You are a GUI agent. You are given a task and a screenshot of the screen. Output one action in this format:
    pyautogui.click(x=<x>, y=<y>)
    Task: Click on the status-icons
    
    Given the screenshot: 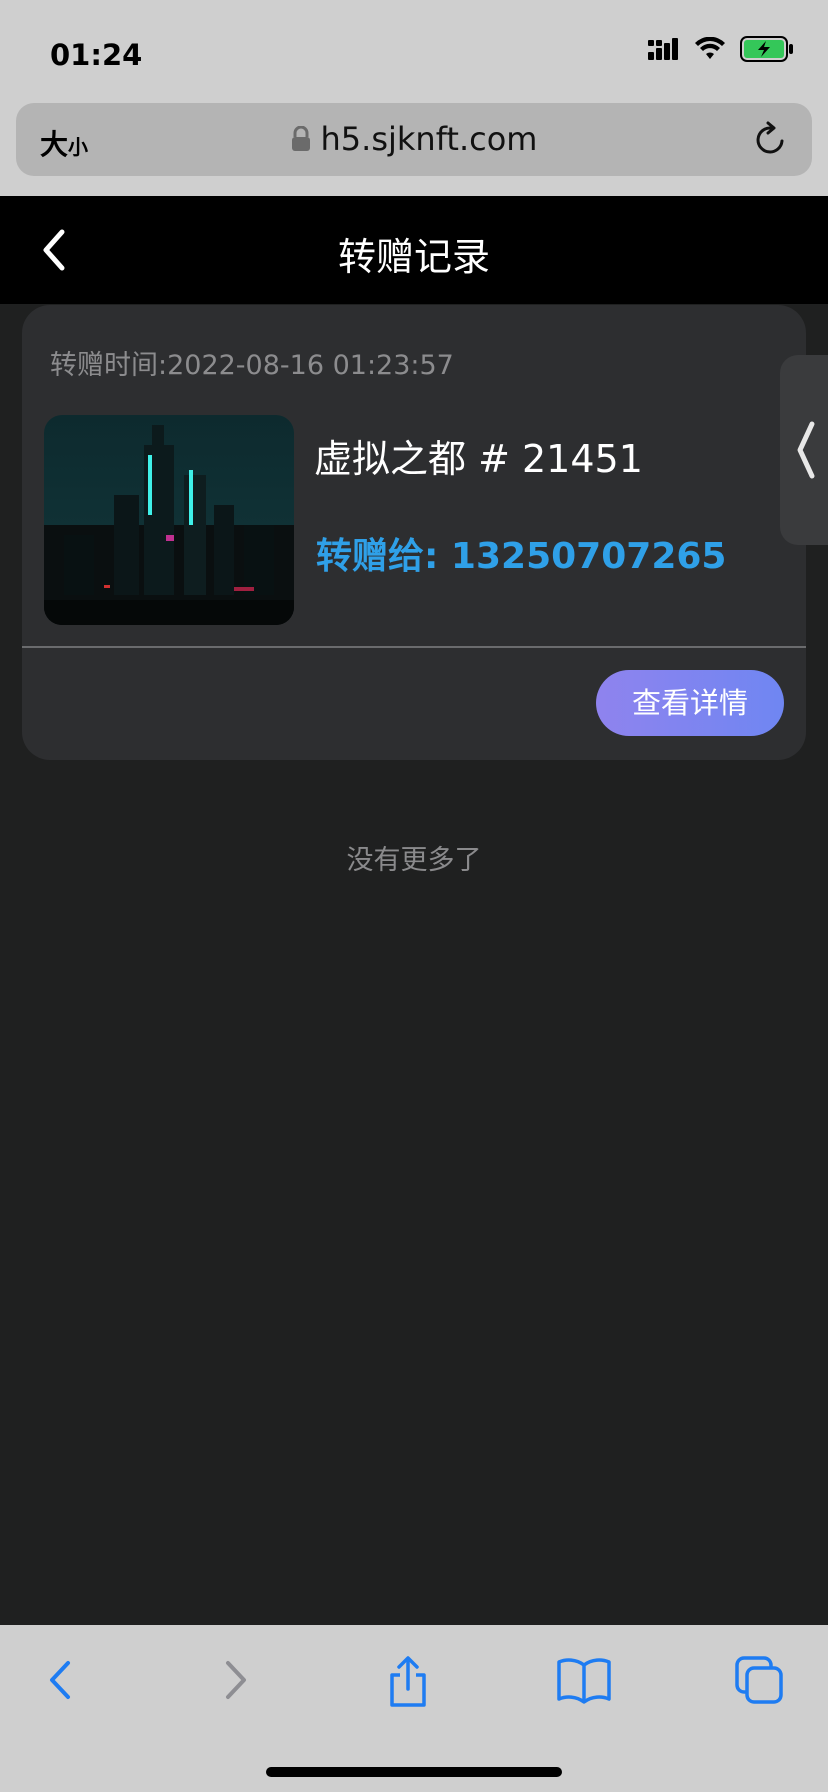 What is the action you would take?
    pyautogui.click(x=721, y=51)
    